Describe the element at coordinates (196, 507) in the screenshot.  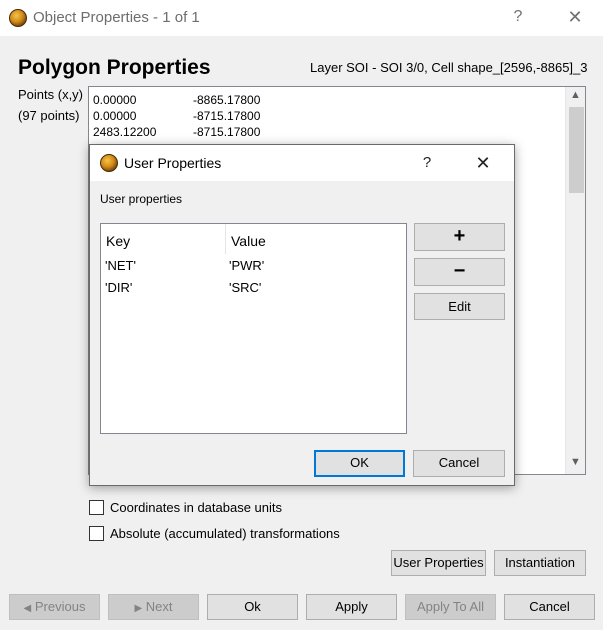
I see `database-units-label: Coordinates in database units` at that location.